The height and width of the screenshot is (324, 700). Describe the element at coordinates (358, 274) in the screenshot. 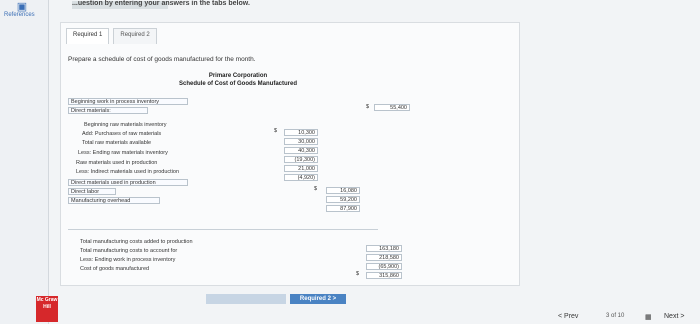

I see `cogm-dollar: $` at that location.